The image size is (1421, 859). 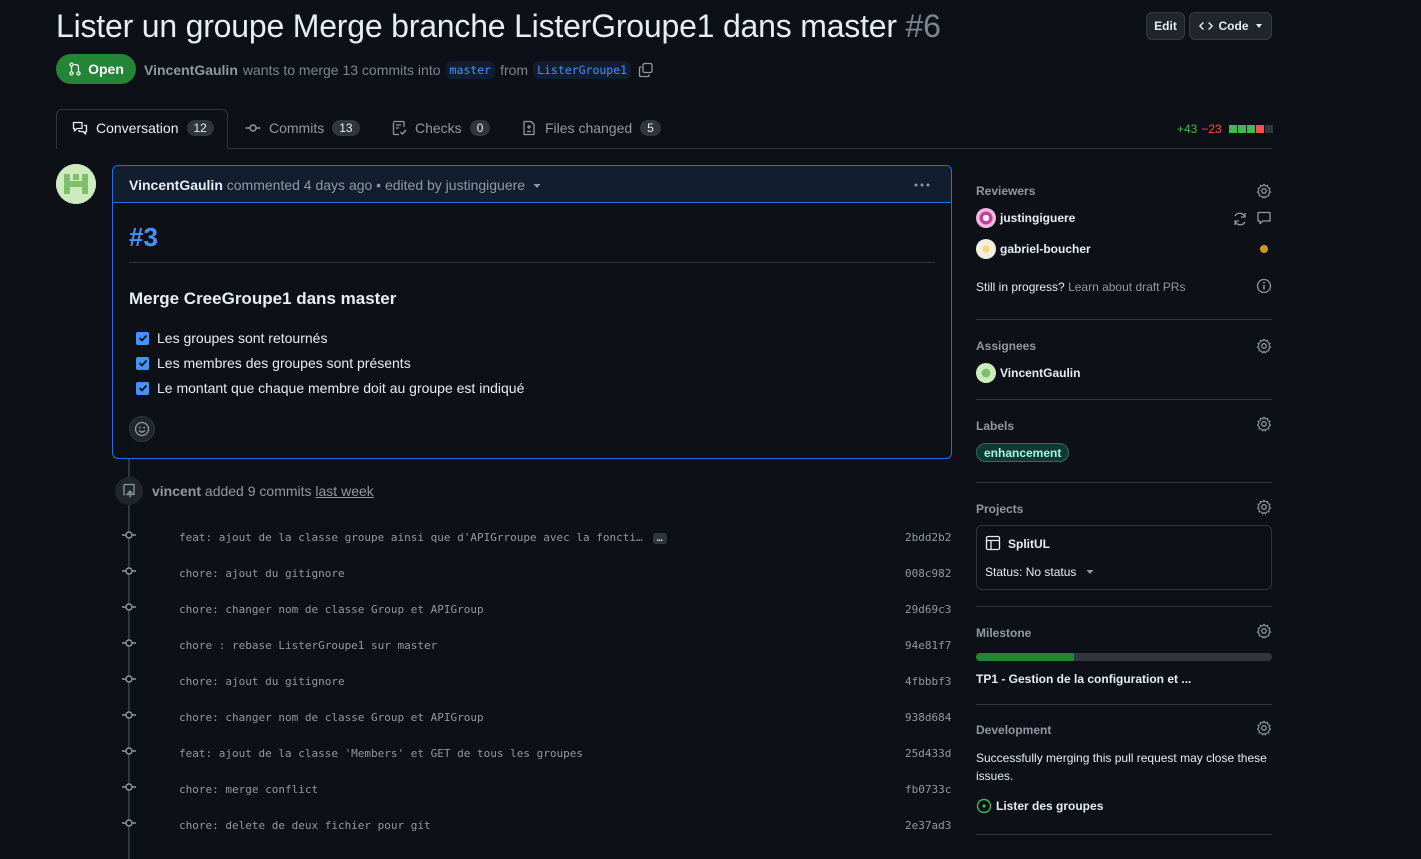 What do you see at coordinates (1023, 452) in the screenshot?
I see `label-chip: enhancement` at bounding box center [1023, 452].